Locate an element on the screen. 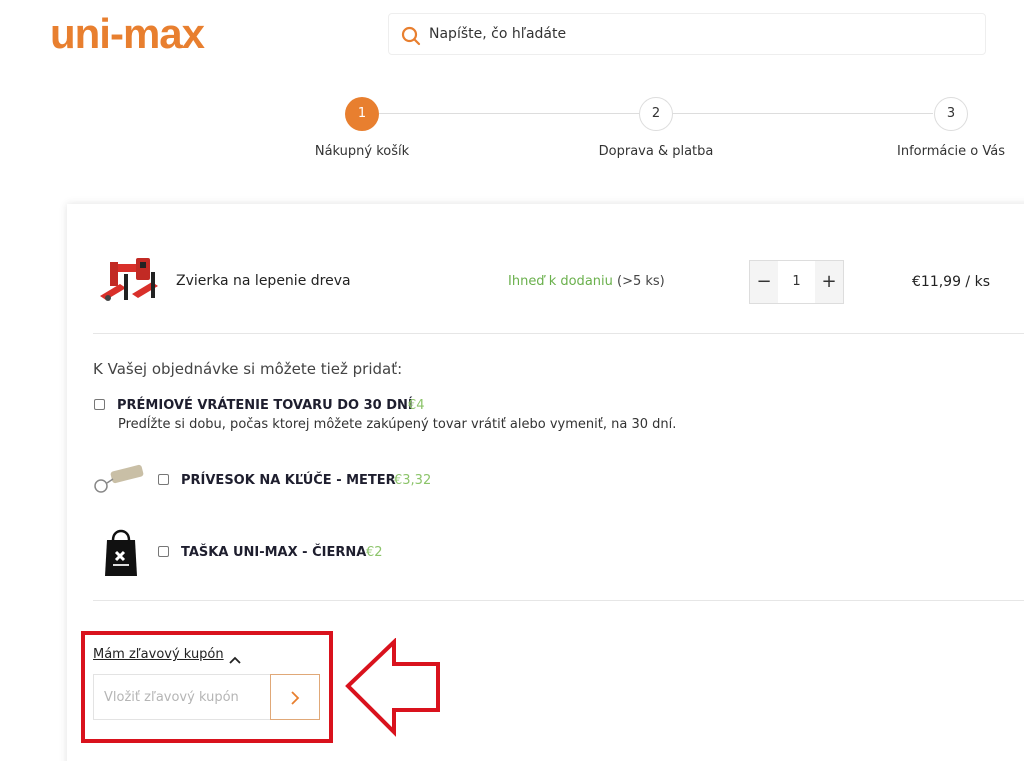 The width and height of the screenshot is (1024, 761). addon-name-keychain: PRÍVESOK NA KĽÚČE - METER is located at coordinates (288, 480).